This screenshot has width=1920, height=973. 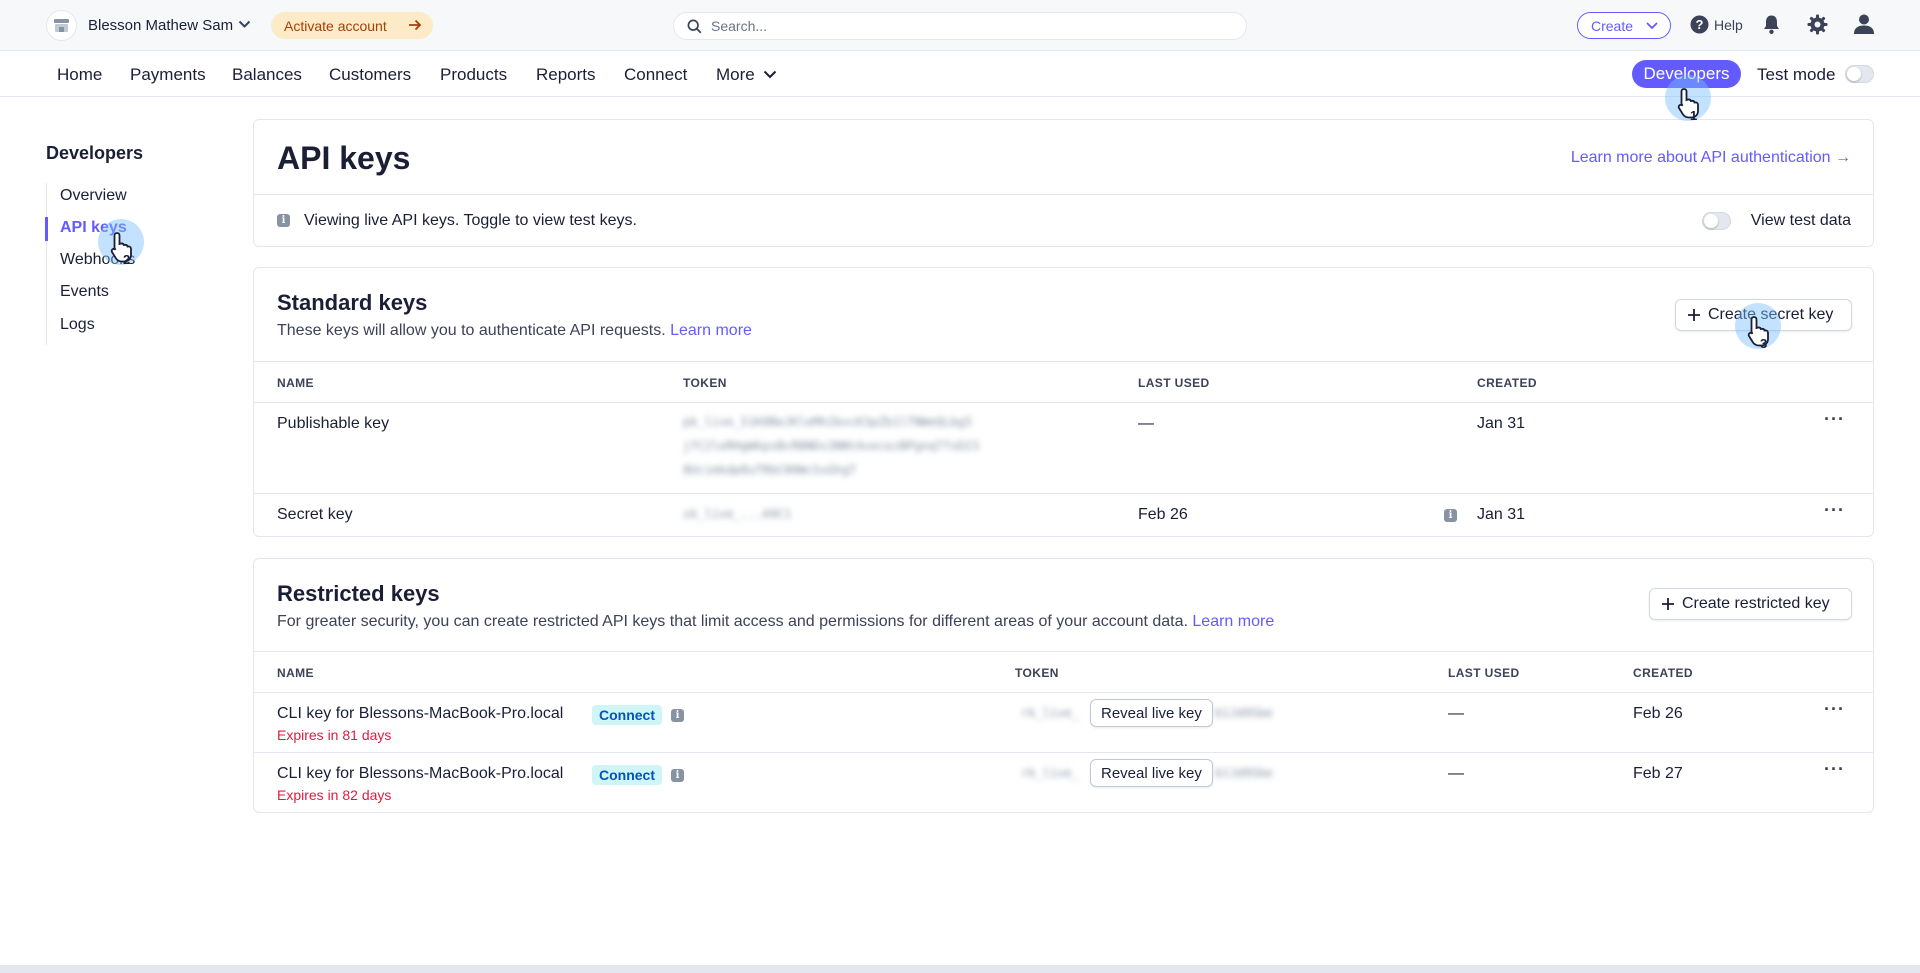 I want to click on expires-text: Expires in 81 days, so click(x=334, y=735).